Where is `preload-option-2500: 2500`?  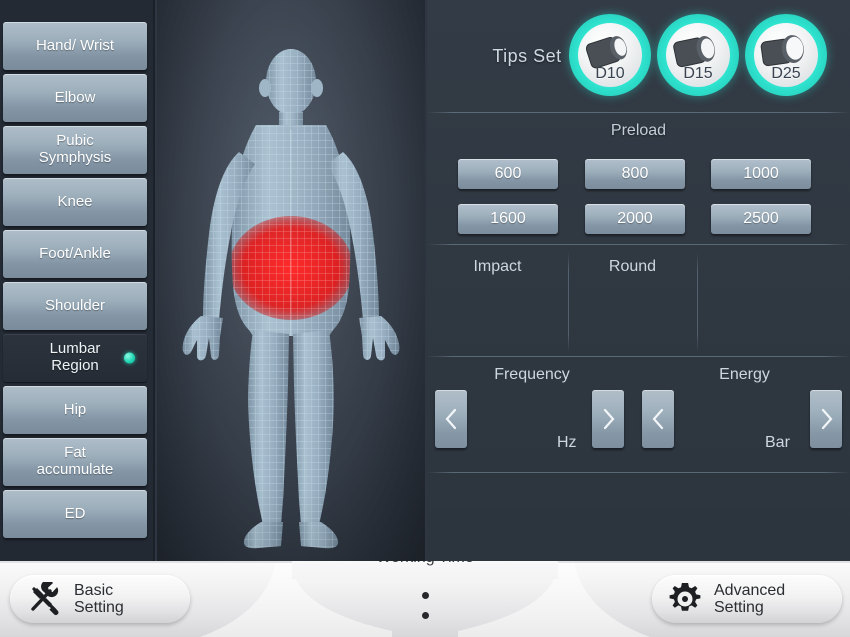 preload-option-2500: 2500 is located at coordinates (761, 219).